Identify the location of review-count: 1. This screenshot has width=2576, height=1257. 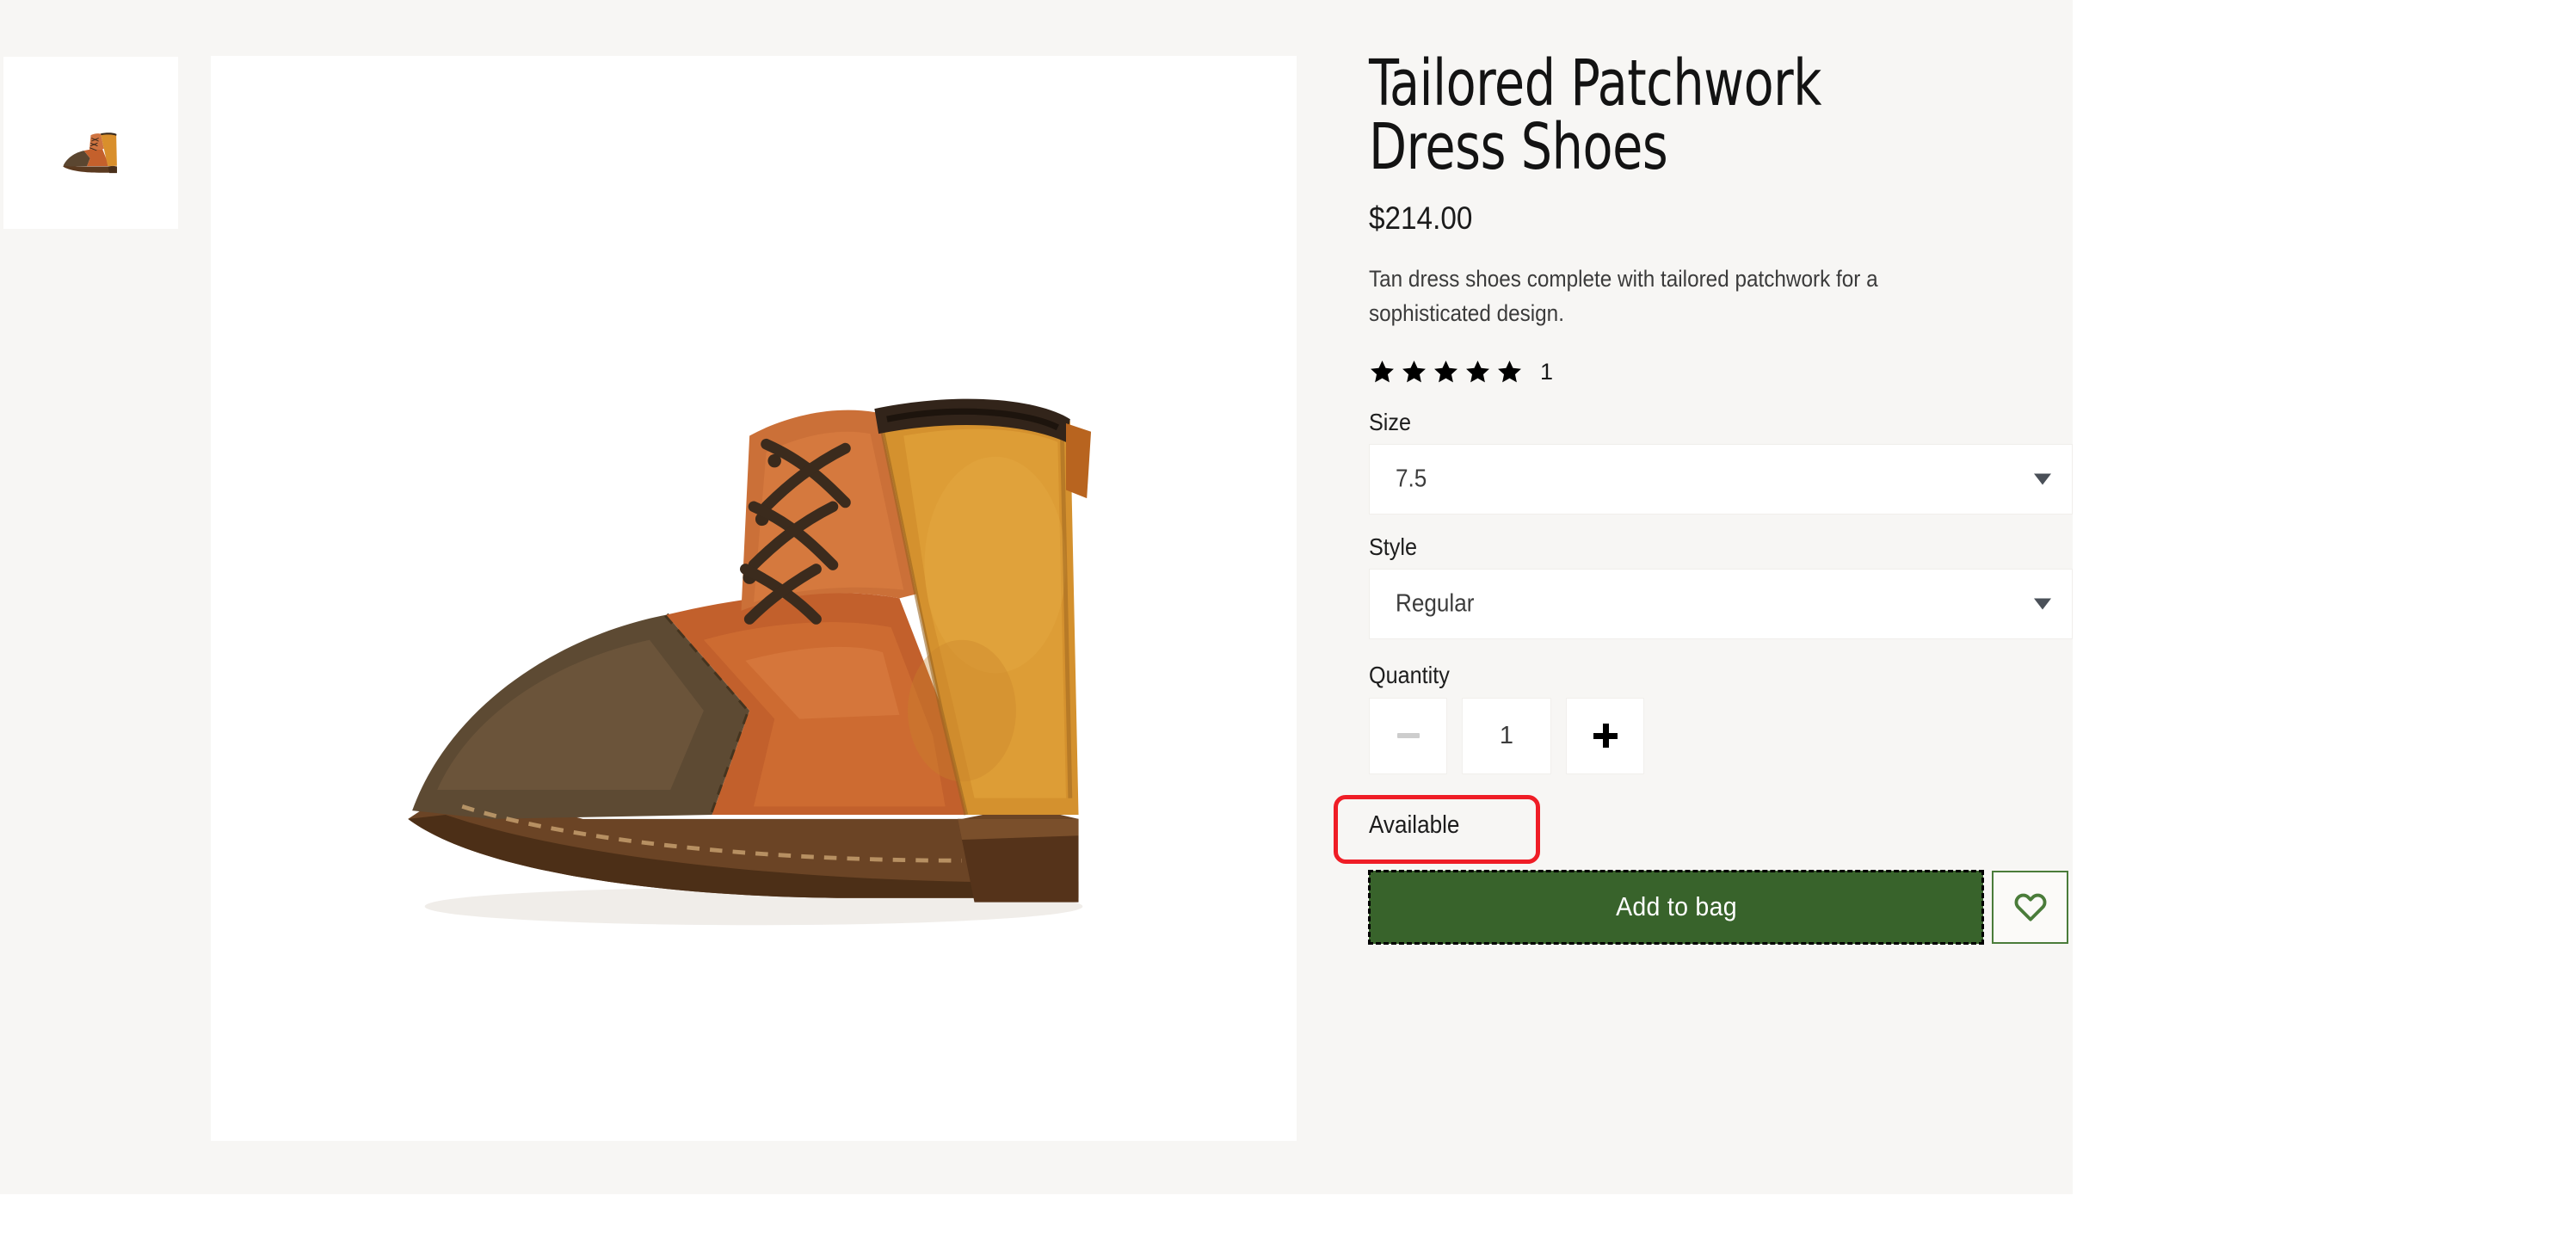
(1547, 372).